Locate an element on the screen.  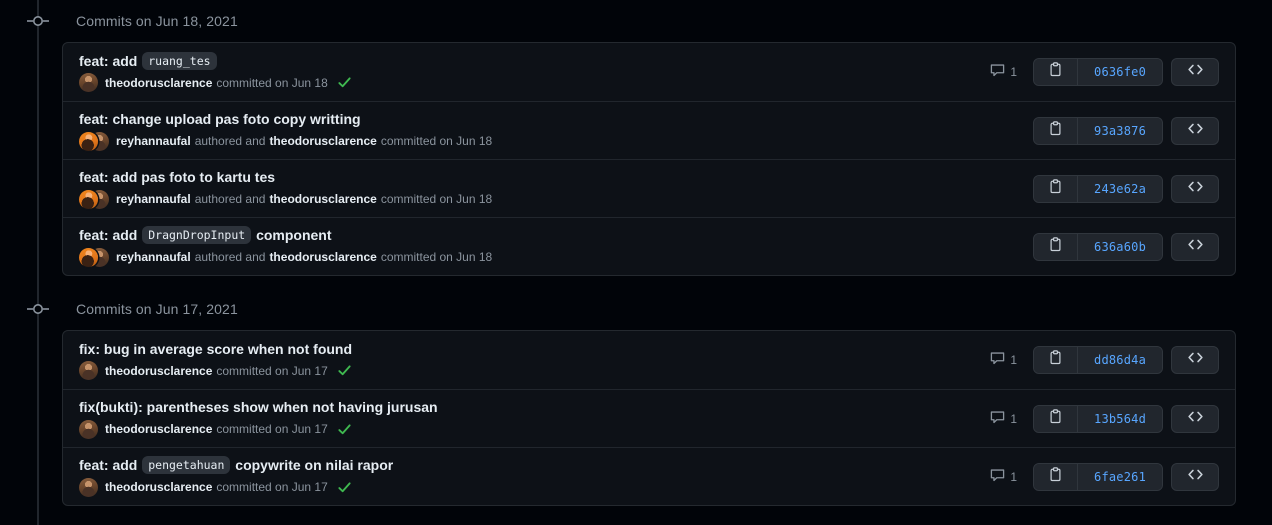
commit-sha-button-group: 93a3876 is located at coordinates (1098, 130).